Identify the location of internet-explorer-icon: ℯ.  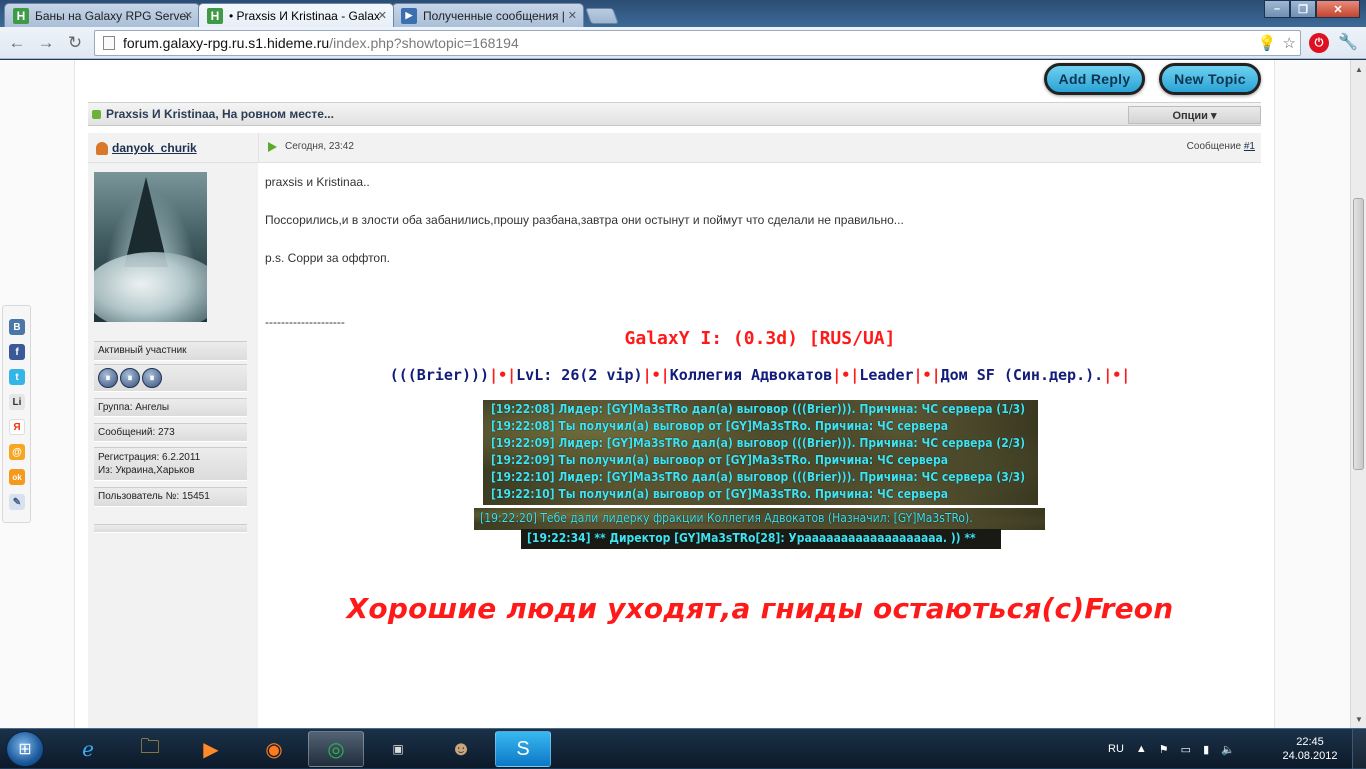
(88, 749).